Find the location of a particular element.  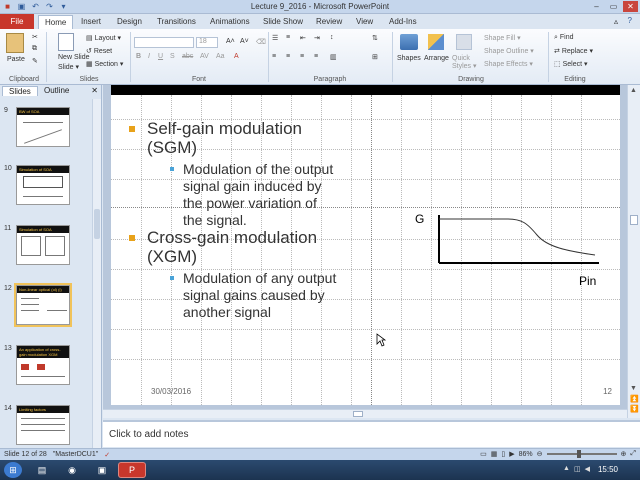

columns-icon: ▥ is located at coordinates (333, 57).